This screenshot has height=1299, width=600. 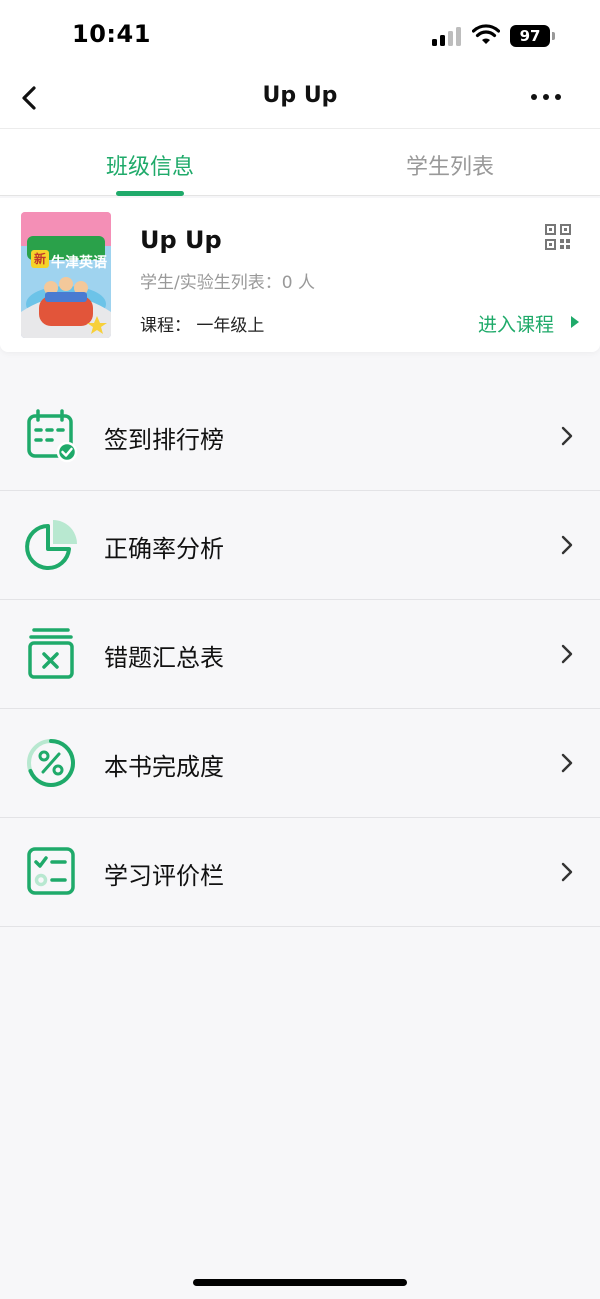 What do you see at coordinates (300, 872) in the screenshot?
I see `menu-item-learning-evaluation: 学习评价栏` at bounding box center [300, 872].